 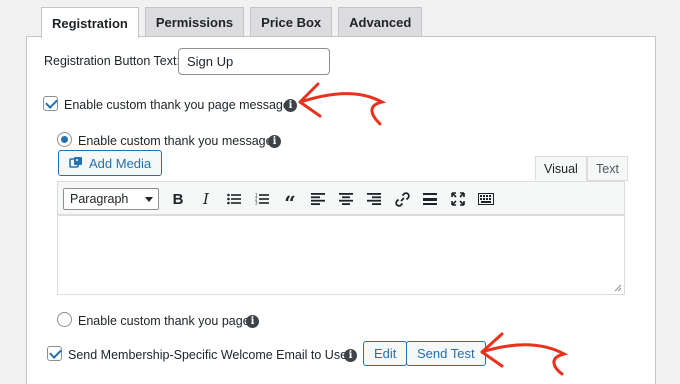 What do you see at coordinates (446, 353) in the screenshot?
I see `send-test-button: Send Test` at bounding box center [446, 353].